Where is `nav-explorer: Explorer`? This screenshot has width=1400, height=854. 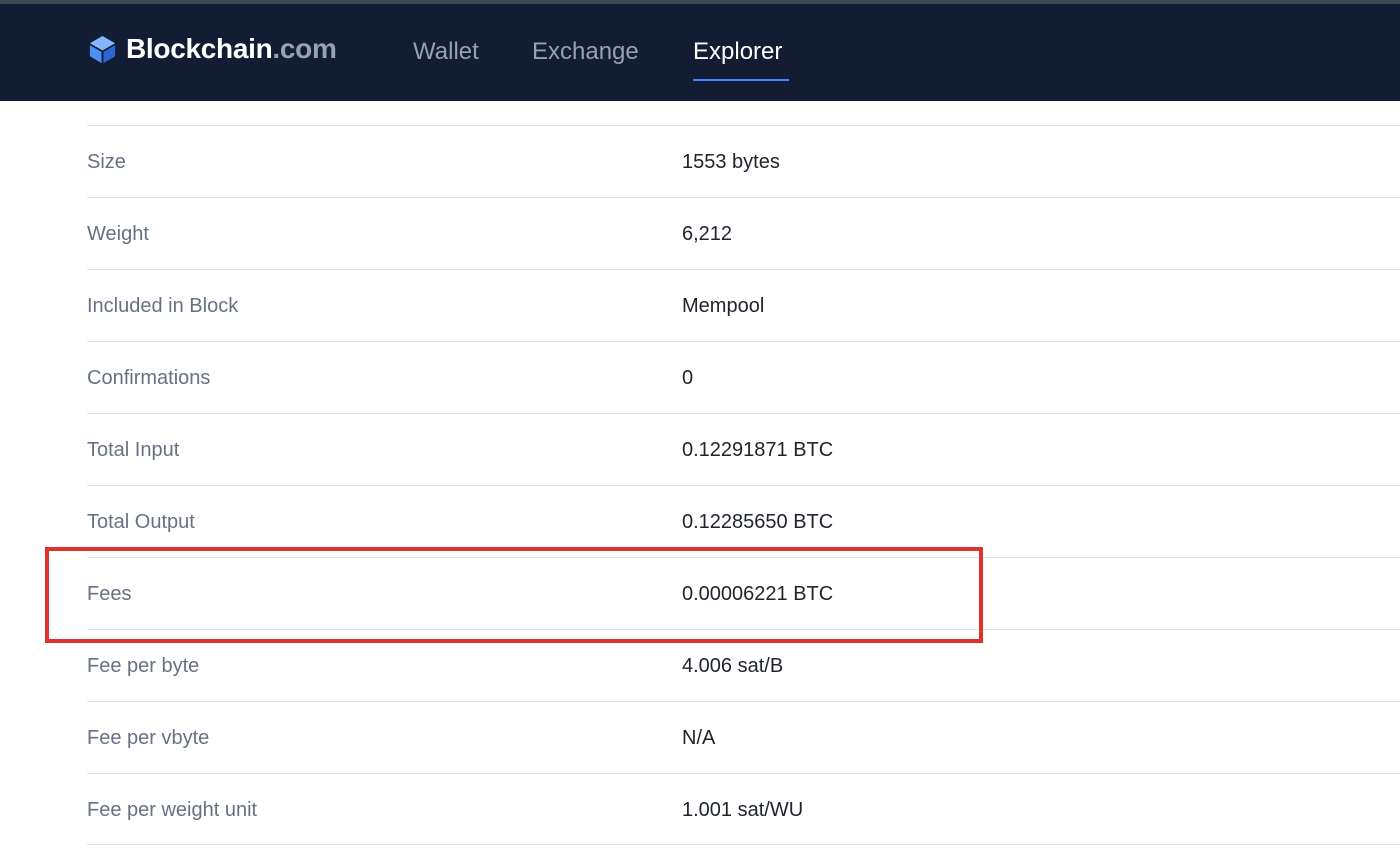
nav-explorer: Explorer is located at coordinates (737, 52).